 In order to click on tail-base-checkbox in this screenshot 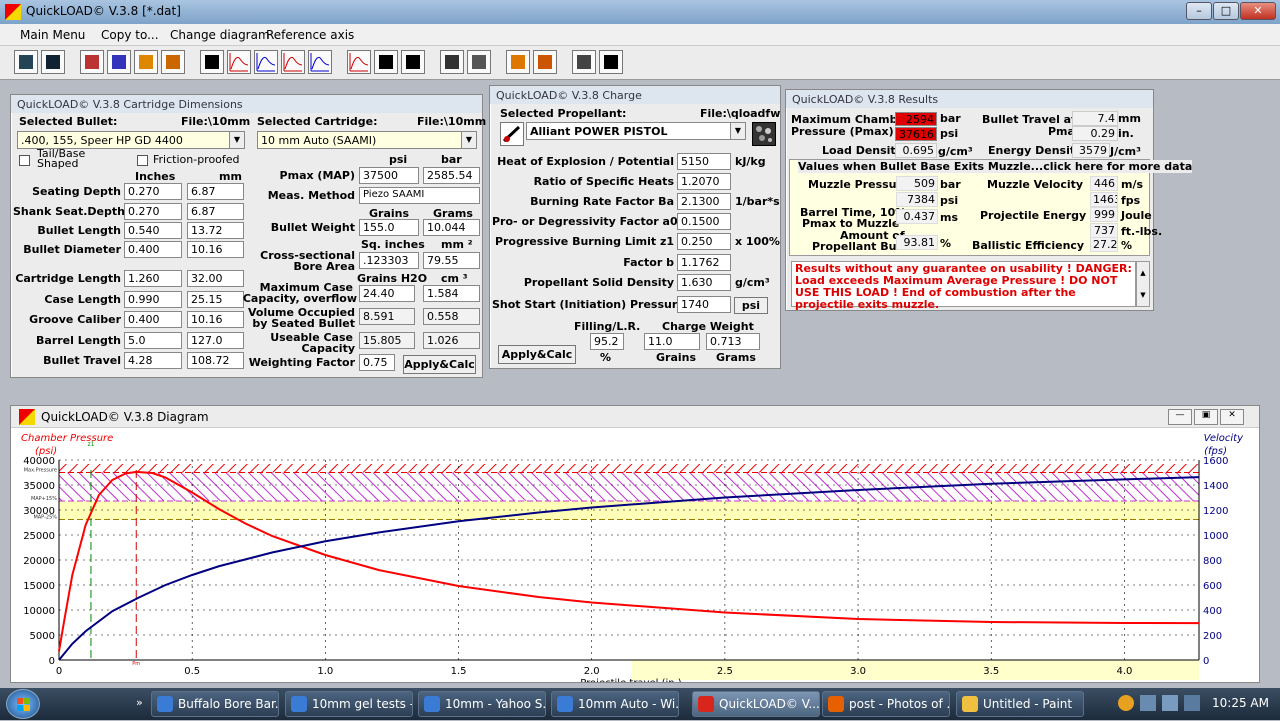, I will do `click(24, 160)`.